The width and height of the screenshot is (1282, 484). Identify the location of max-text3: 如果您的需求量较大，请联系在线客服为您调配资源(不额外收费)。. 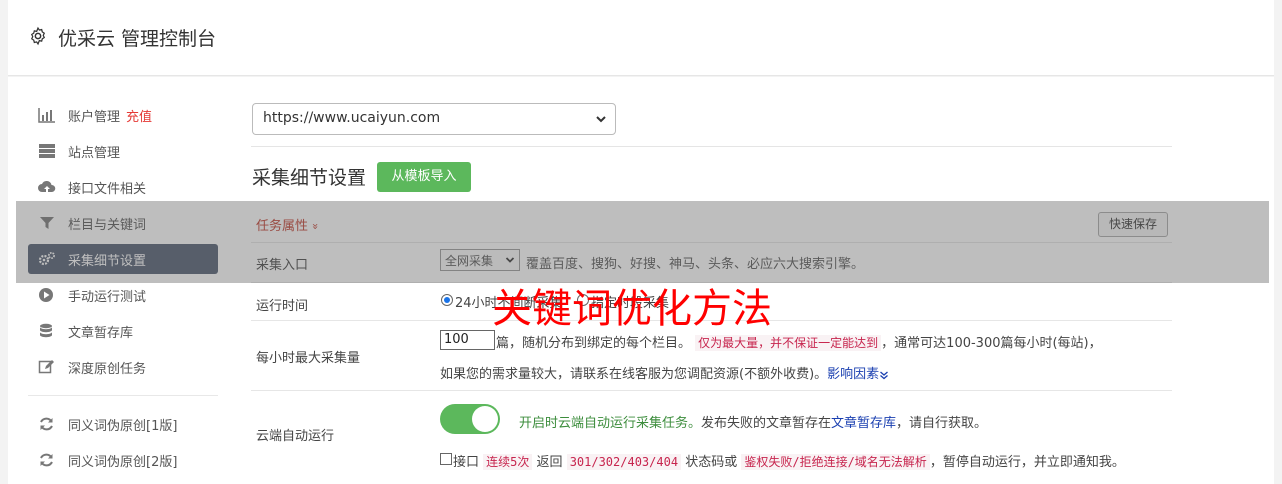
(634, 374).